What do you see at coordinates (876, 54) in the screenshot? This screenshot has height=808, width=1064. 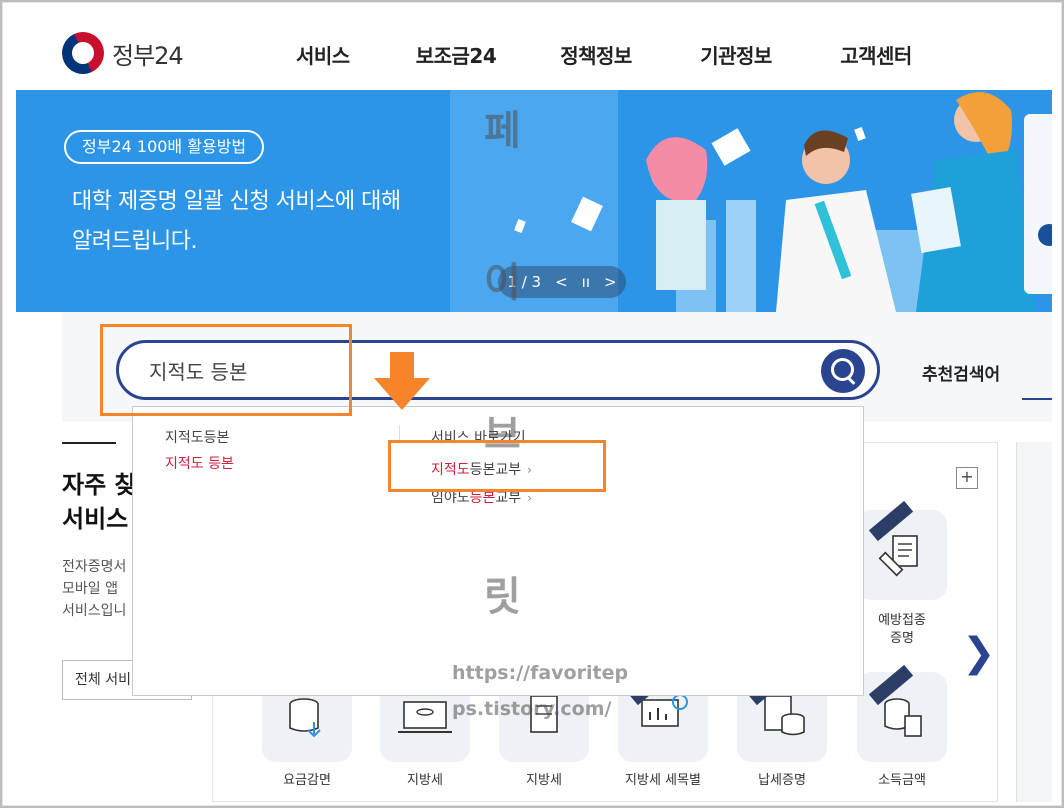 I see `nav-item-customer-center: 고객센터` at bounding box center [876, 54].